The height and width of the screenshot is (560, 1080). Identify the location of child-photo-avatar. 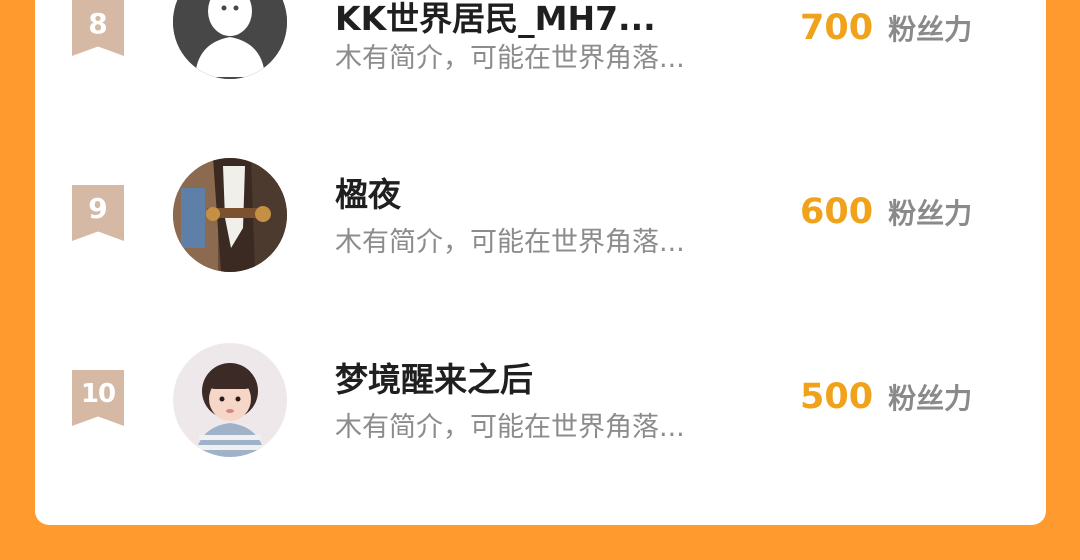
(230, 400).